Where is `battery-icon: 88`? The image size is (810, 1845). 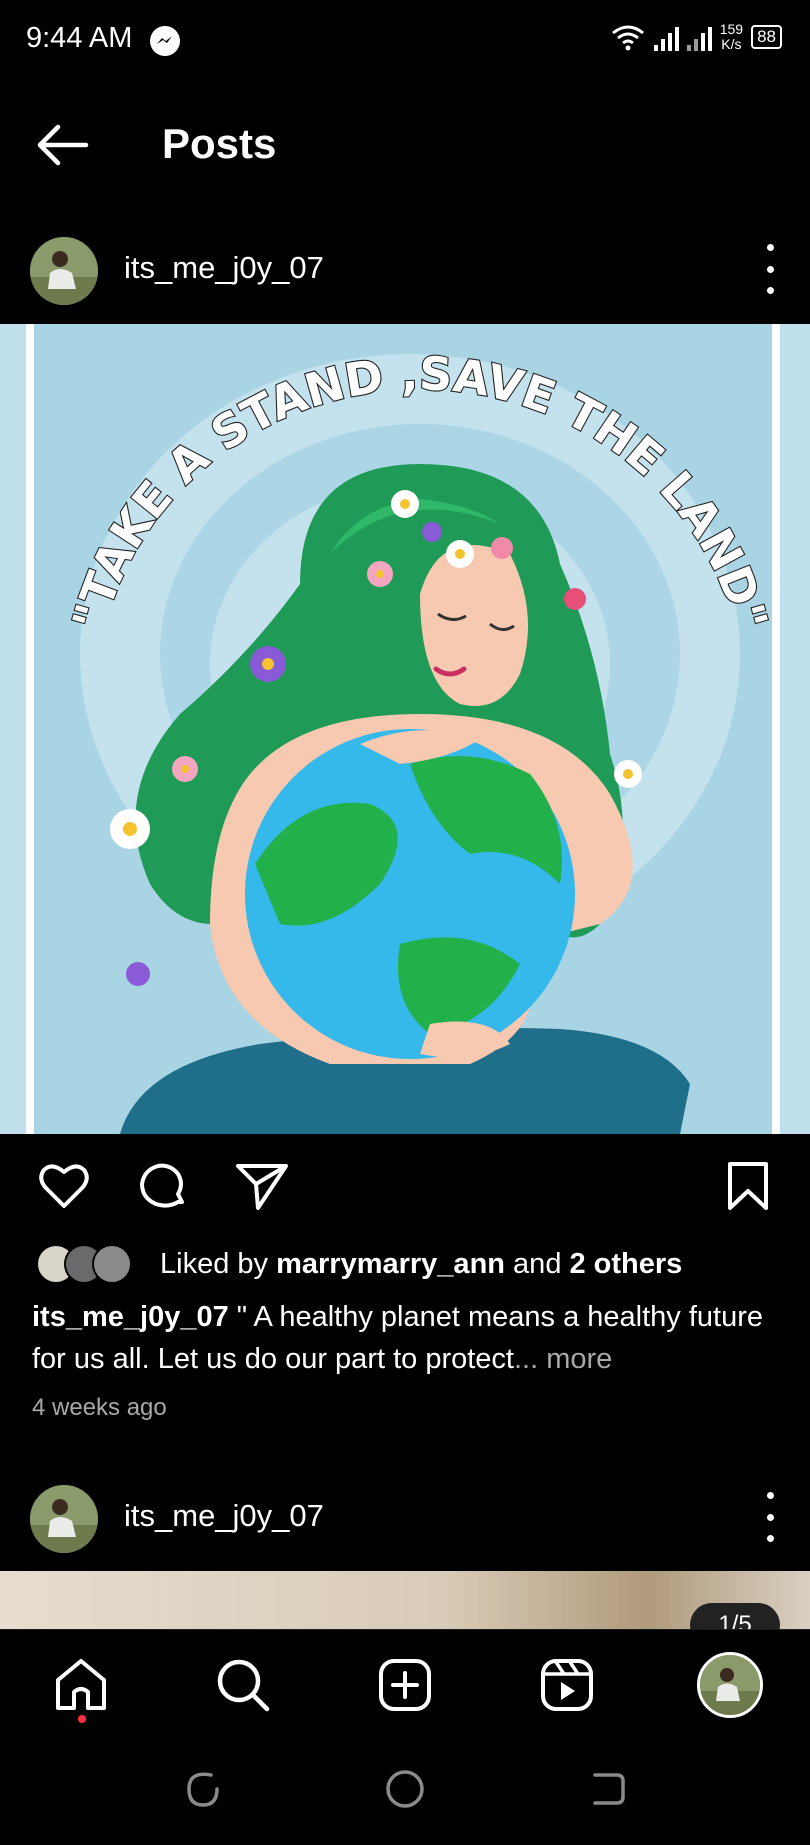 battery-icon: 88 is located at coordinates (766, 37).